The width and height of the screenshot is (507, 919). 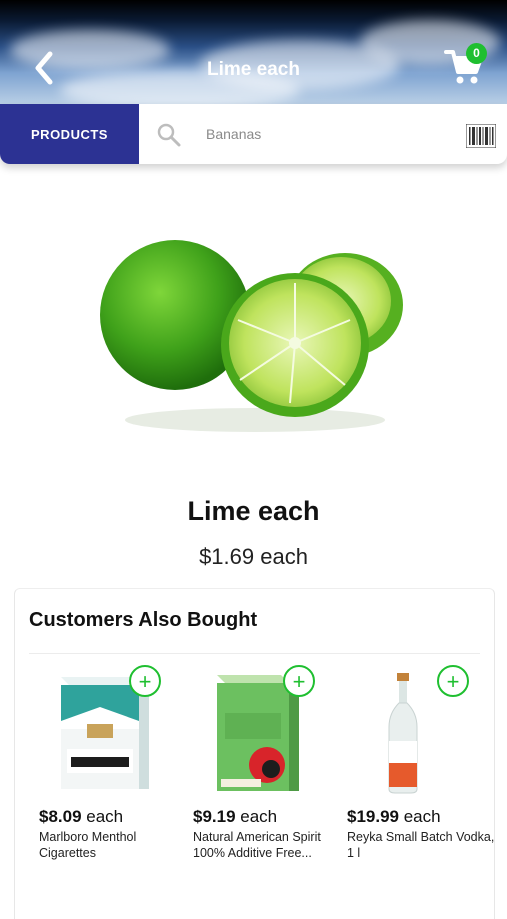 I want to click on product-image-lime, so click(x=251, y=336).